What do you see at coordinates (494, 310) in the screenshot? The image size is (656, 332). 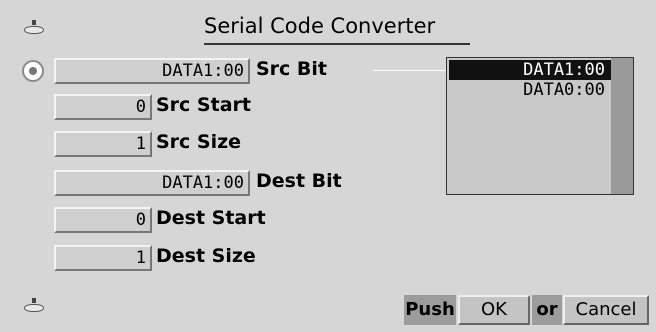 I see `ok-button: OK` at bounding box center [494, 310].